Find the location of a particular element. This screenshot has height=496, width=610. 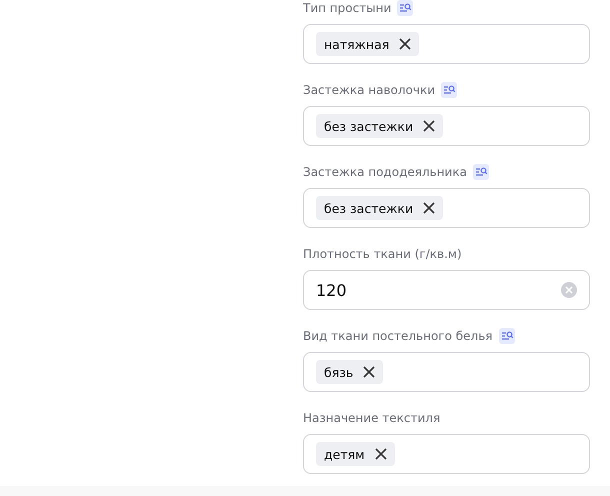

field-label: Плотность ткани (г/кв.м) is located at coordinates (382, 254).